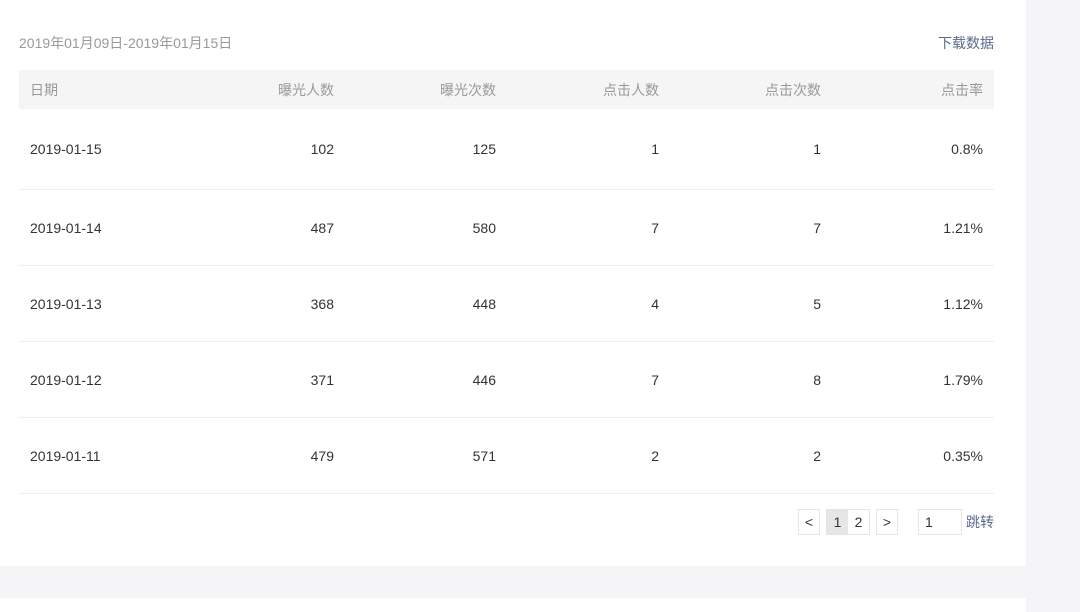 Image resolution: width=1080 pixels, height=612 pixels. What do you see at coordinates (506, 228) in the screenshot?
I see `table-row: 2019-01-14 487 580 7 7 1.21%` at bounding box center [506, 228].